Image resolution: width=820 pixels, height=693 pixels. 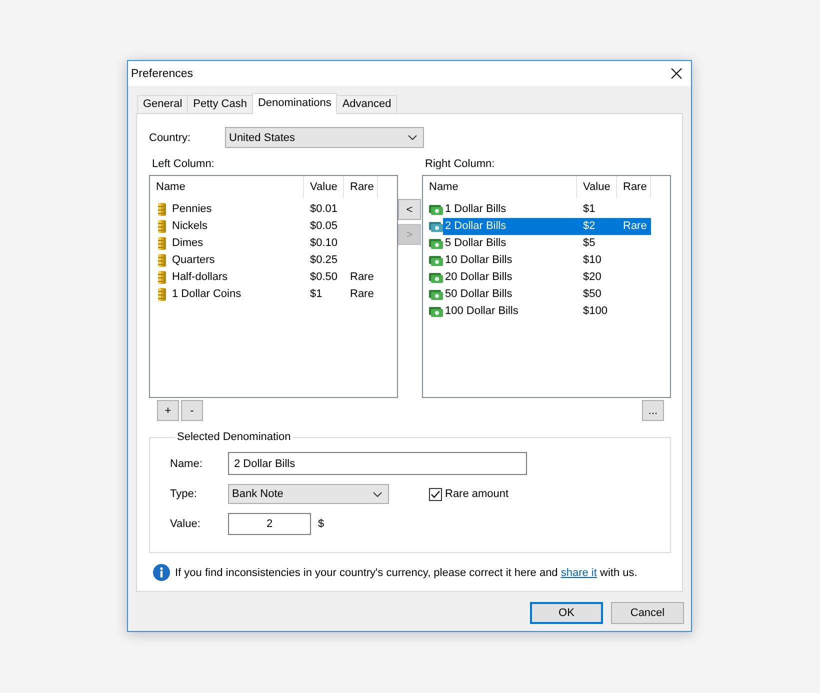 What do you see at coordinates (295, 103) in the screenshot?
I see `tab: Denominations` at bounding box center [295, 103].